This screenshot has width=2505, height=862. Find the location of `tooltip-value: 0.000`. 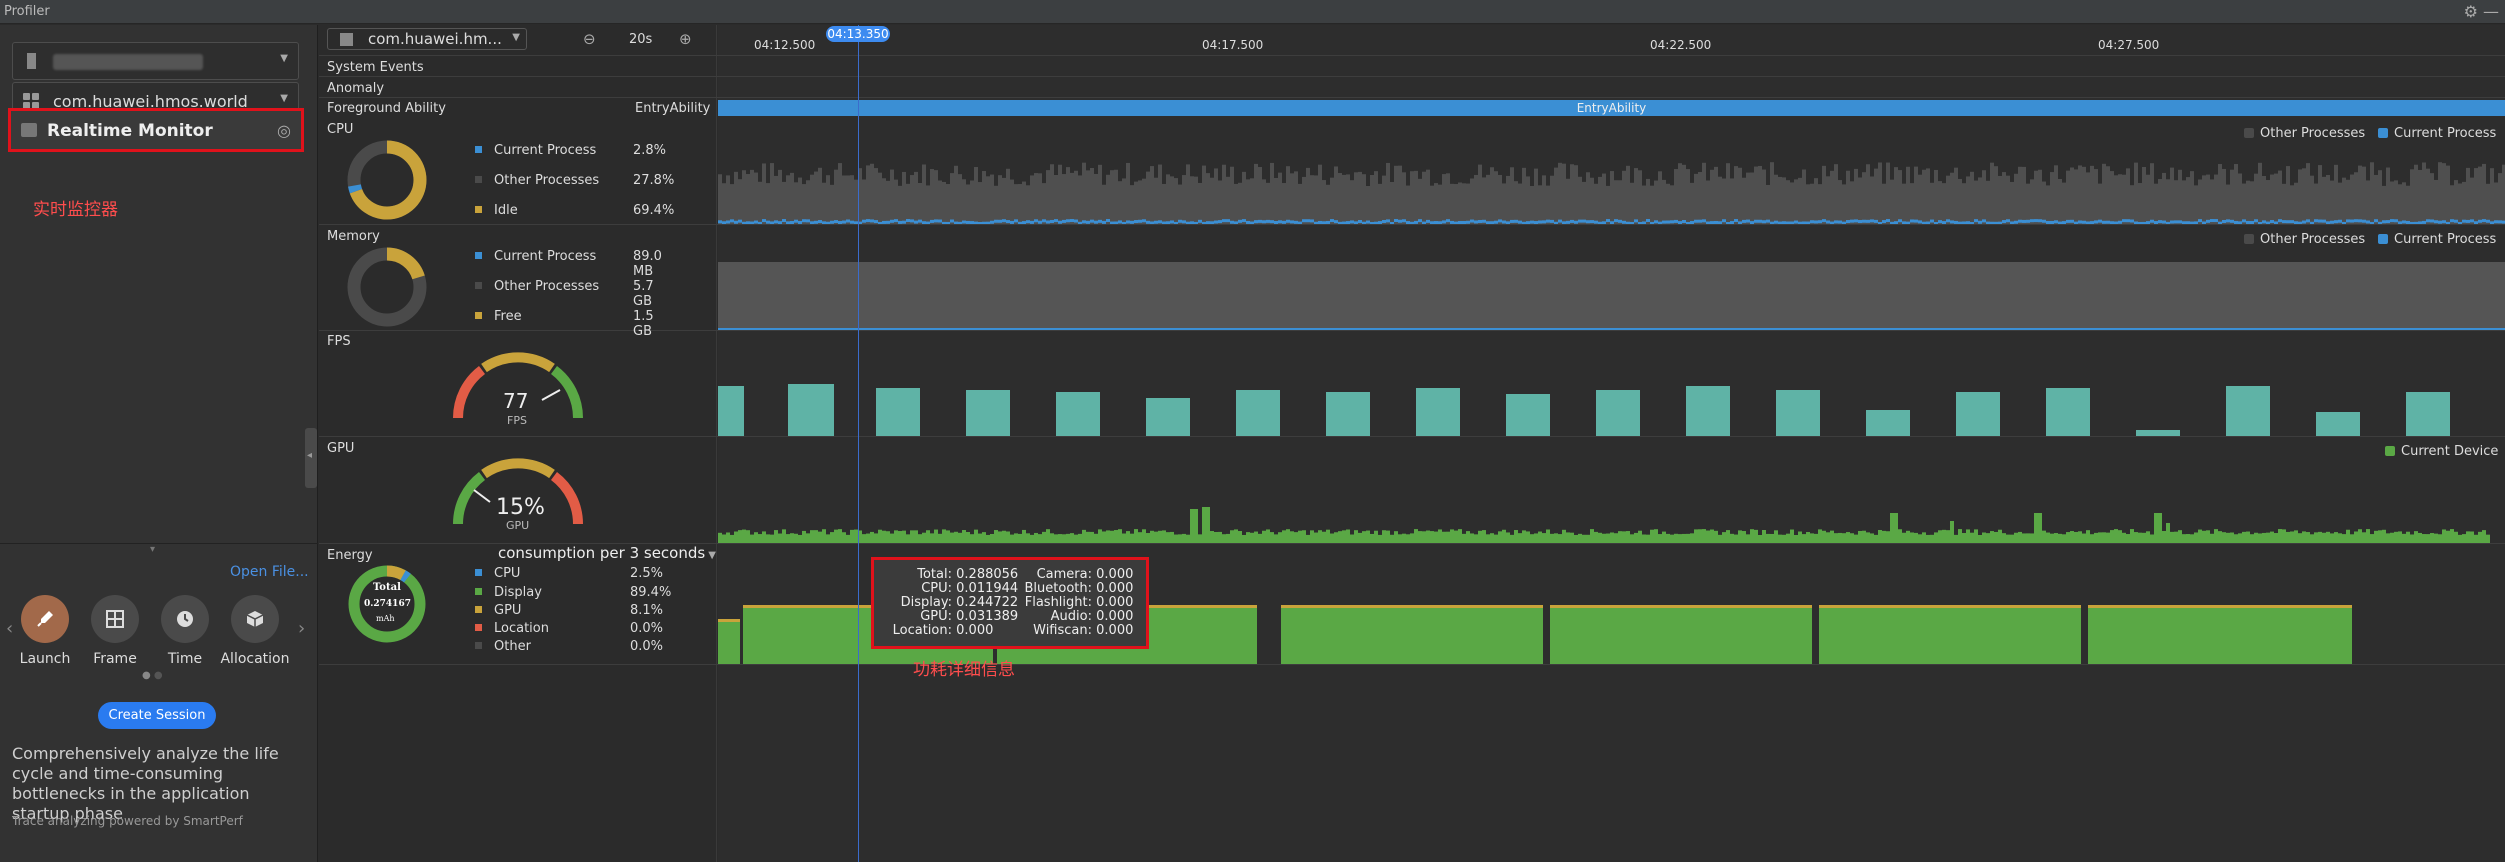

tooltip-value: 0.000 is located at coordinates (1115, 630).